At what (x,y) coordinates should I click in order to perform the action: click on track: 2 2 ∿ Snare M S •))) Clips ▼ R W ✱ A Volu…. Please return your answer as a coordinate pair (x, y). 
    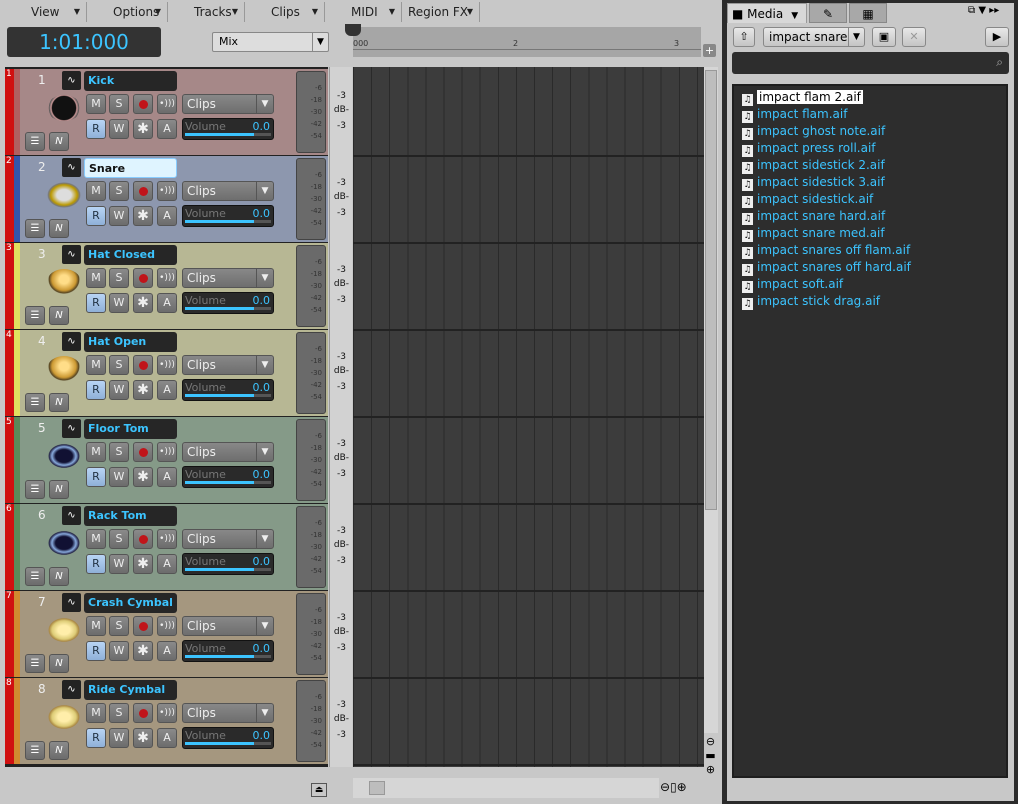
    Looking at the image, I should click on (166, 199).